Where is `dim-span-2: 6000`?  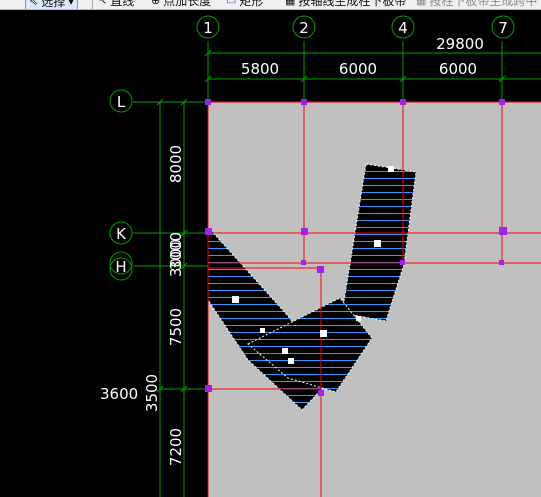 dim-span-2: 6000 is located at coordinates (358, 69).